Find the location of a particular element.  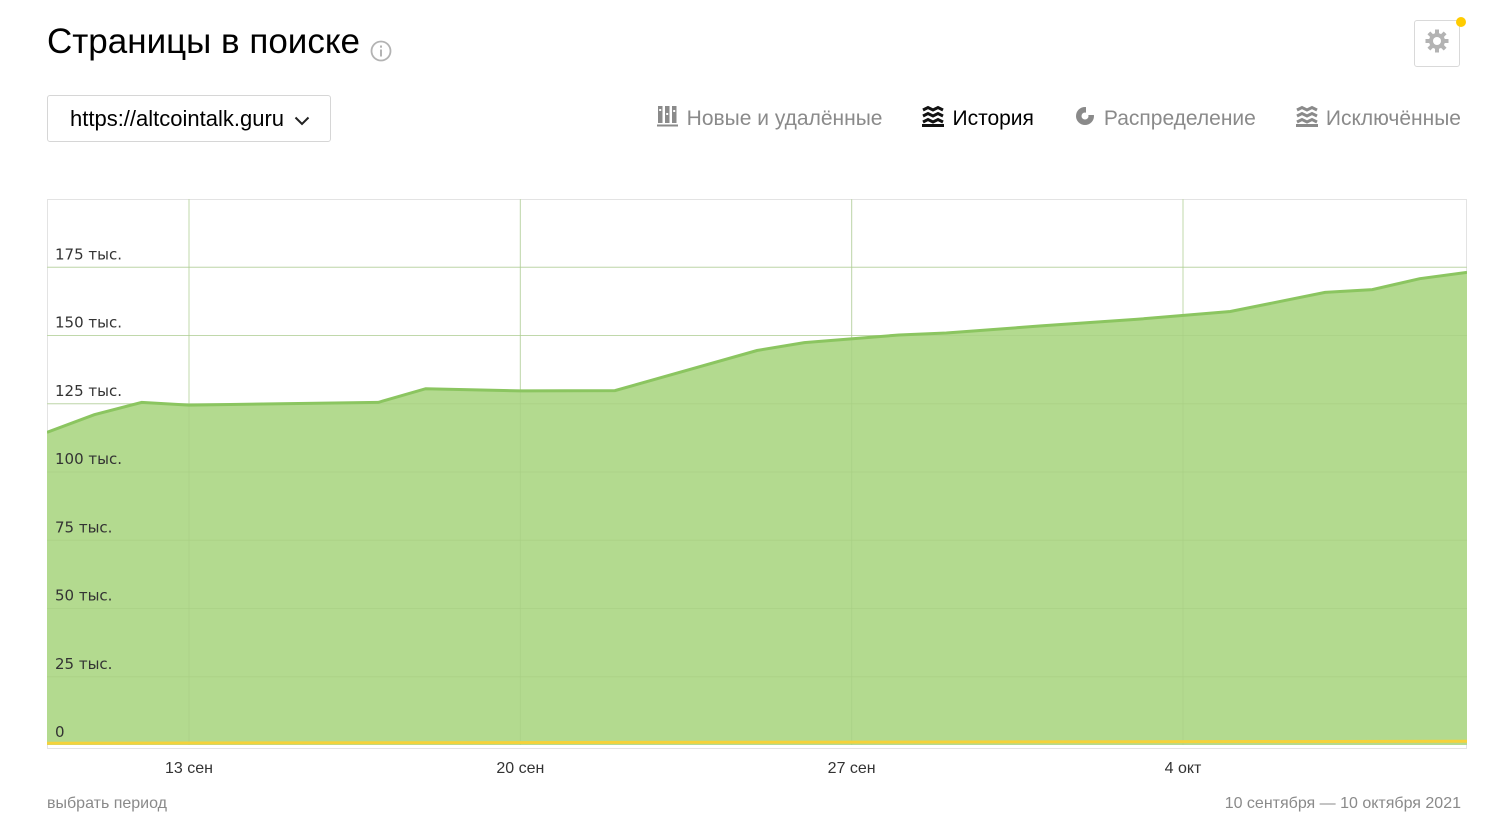

pie-icon is located at coordinates (1089, 119).